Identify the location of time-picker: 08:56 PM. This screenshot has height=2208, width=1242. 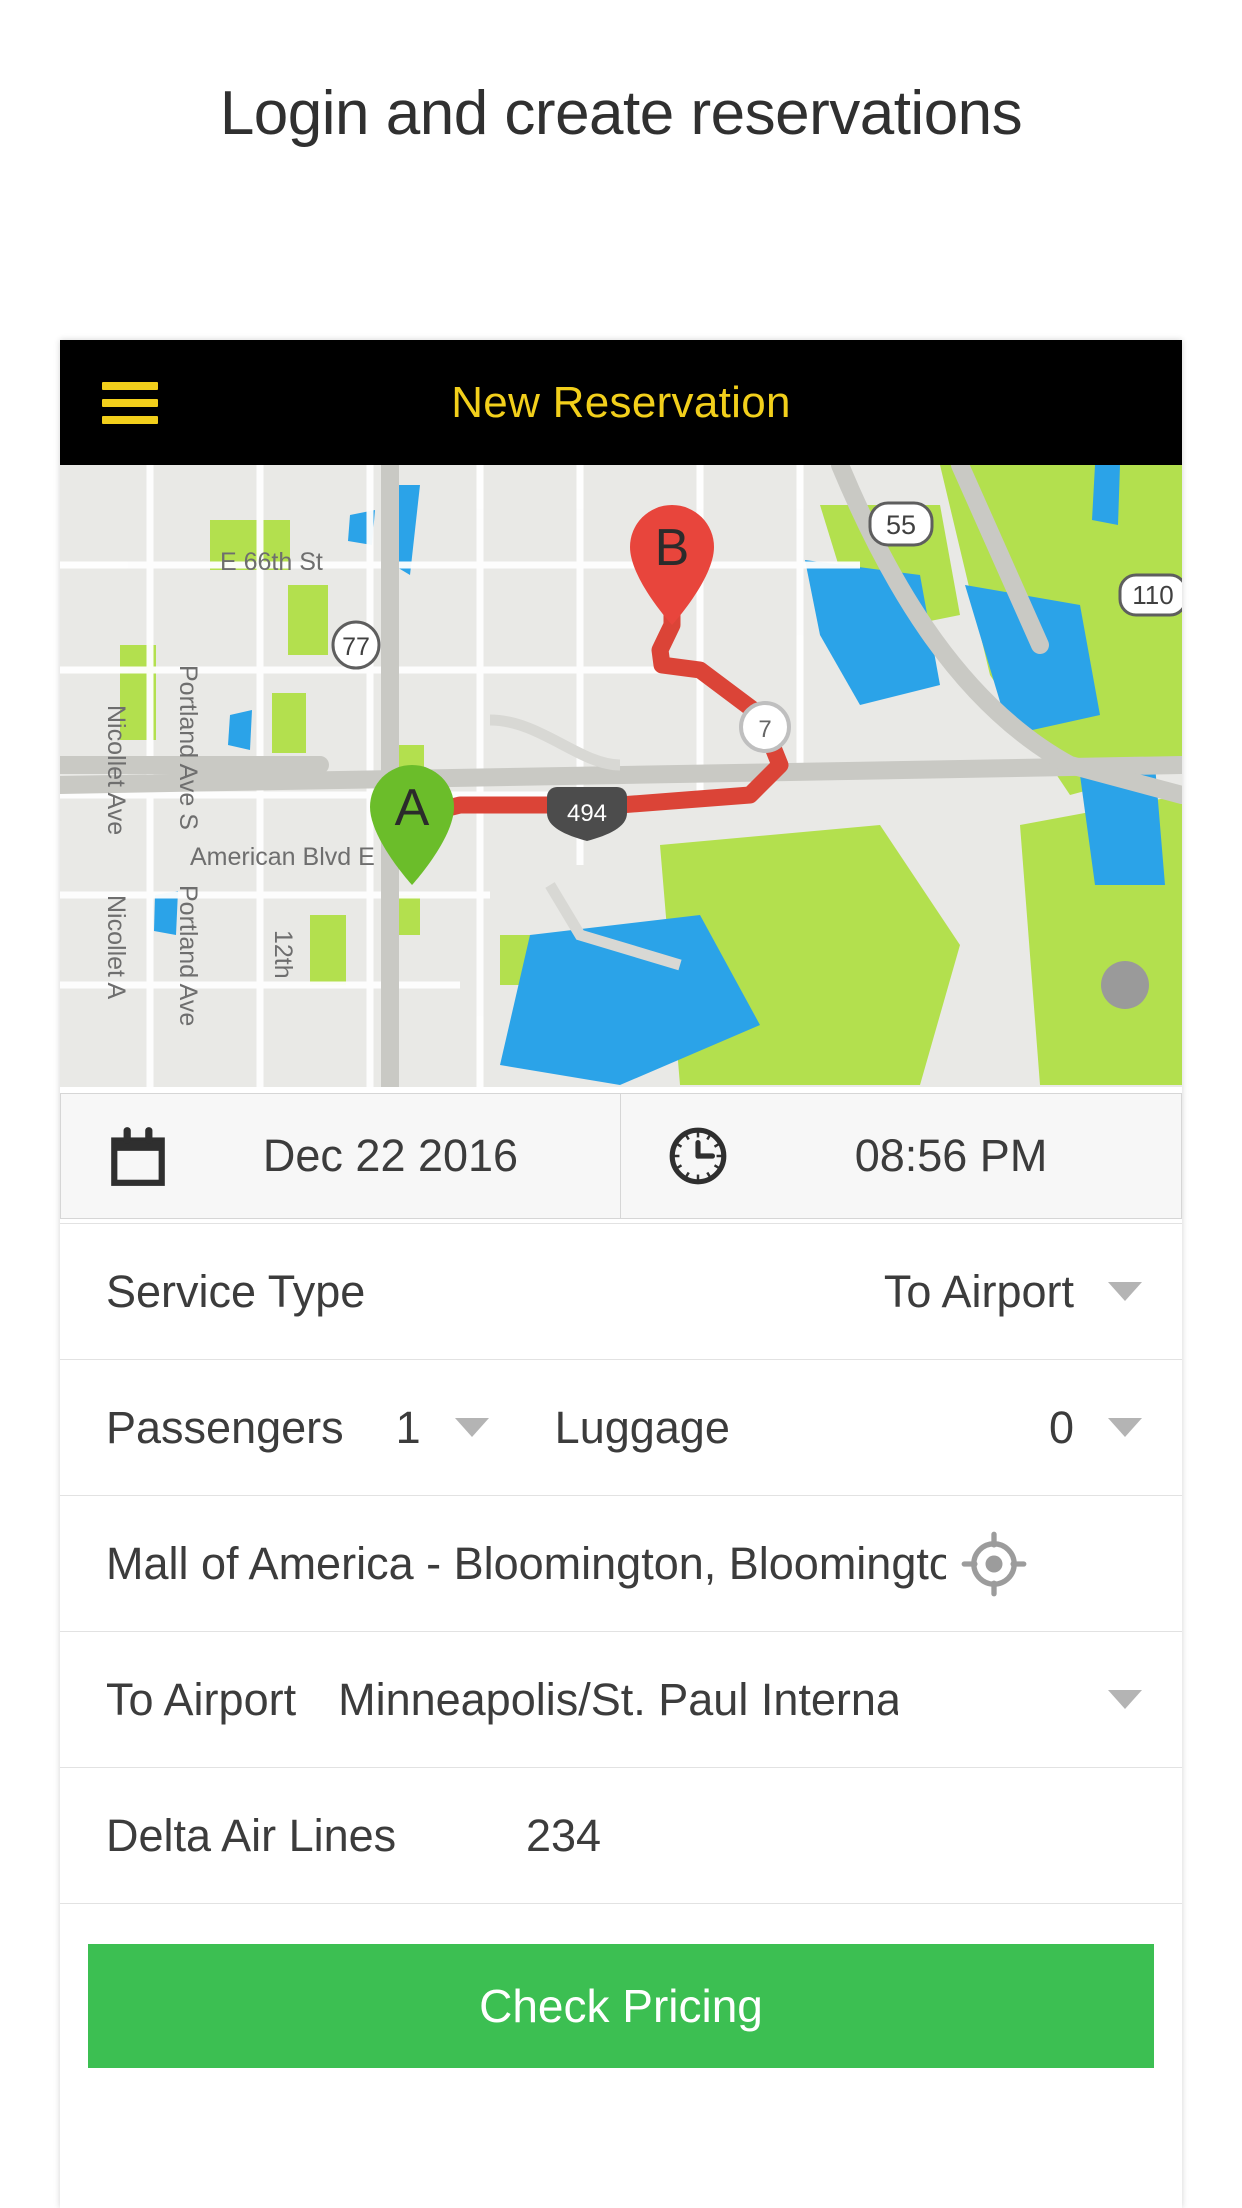
(901, 1156).